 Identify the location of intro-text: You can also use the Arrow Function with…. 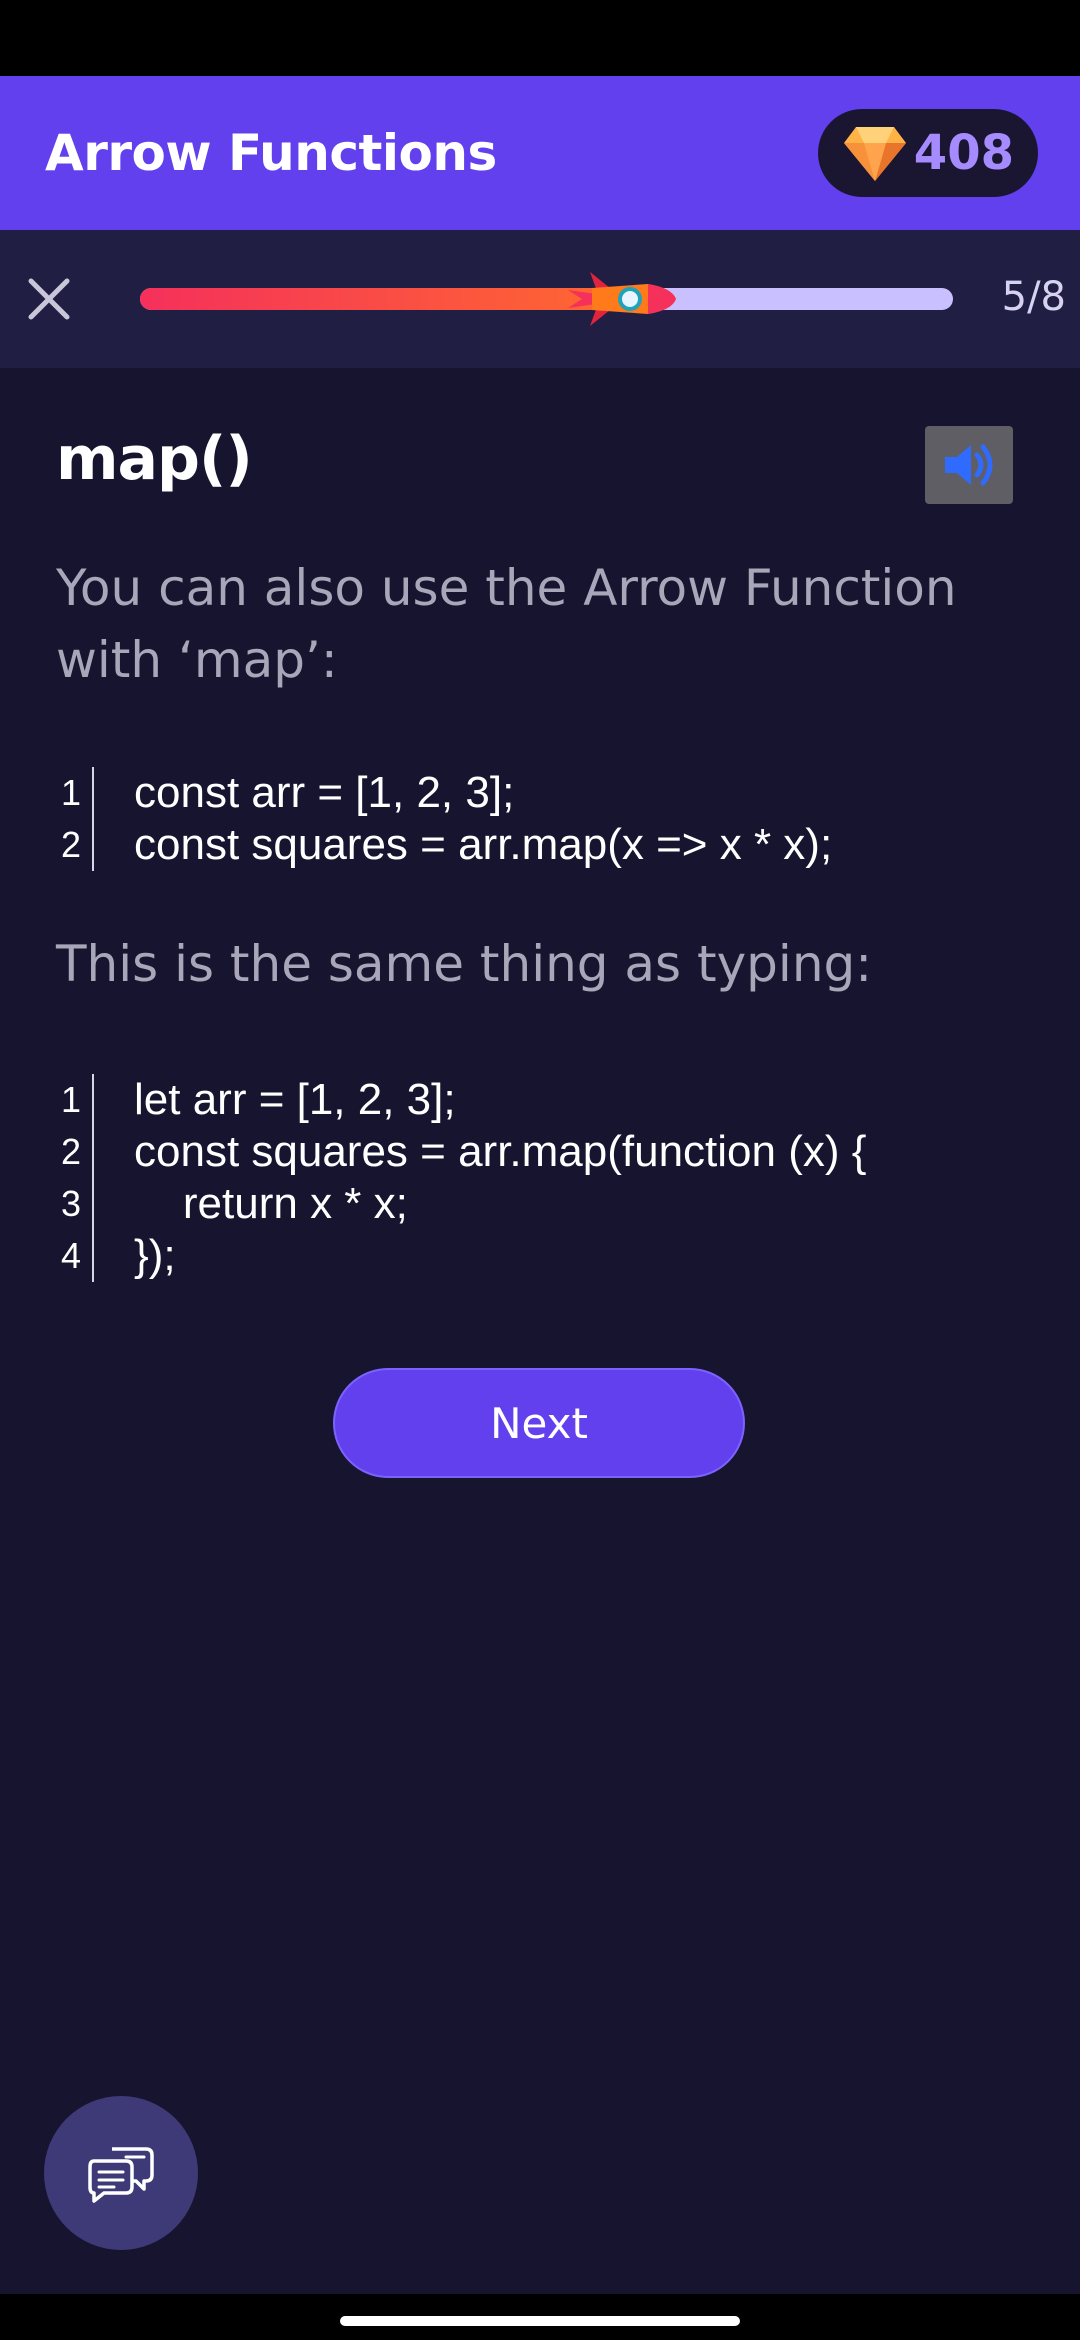
(506, 624).